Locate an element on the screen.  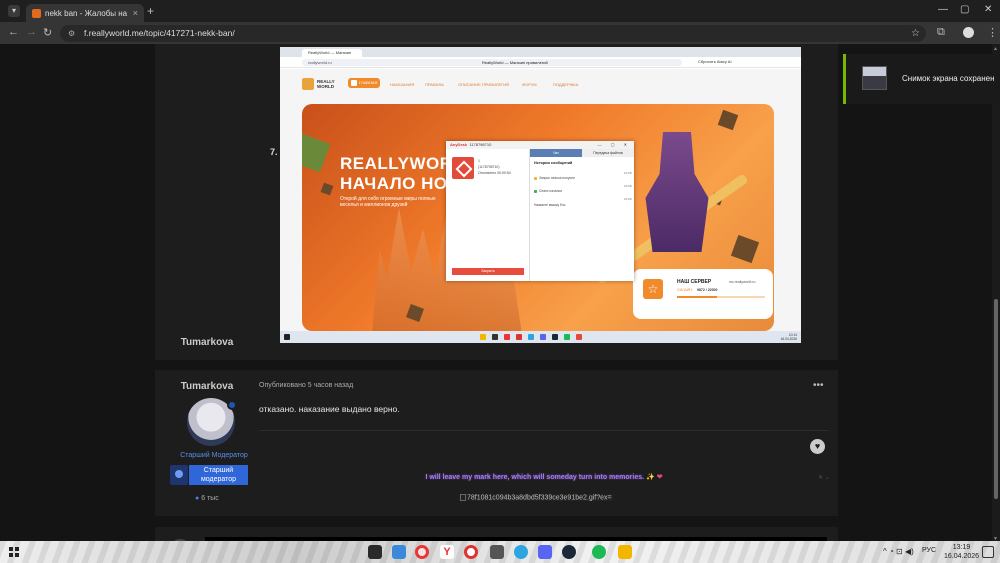
kebab-menu-icon: ⋮ is located at coordinates (992, 32).